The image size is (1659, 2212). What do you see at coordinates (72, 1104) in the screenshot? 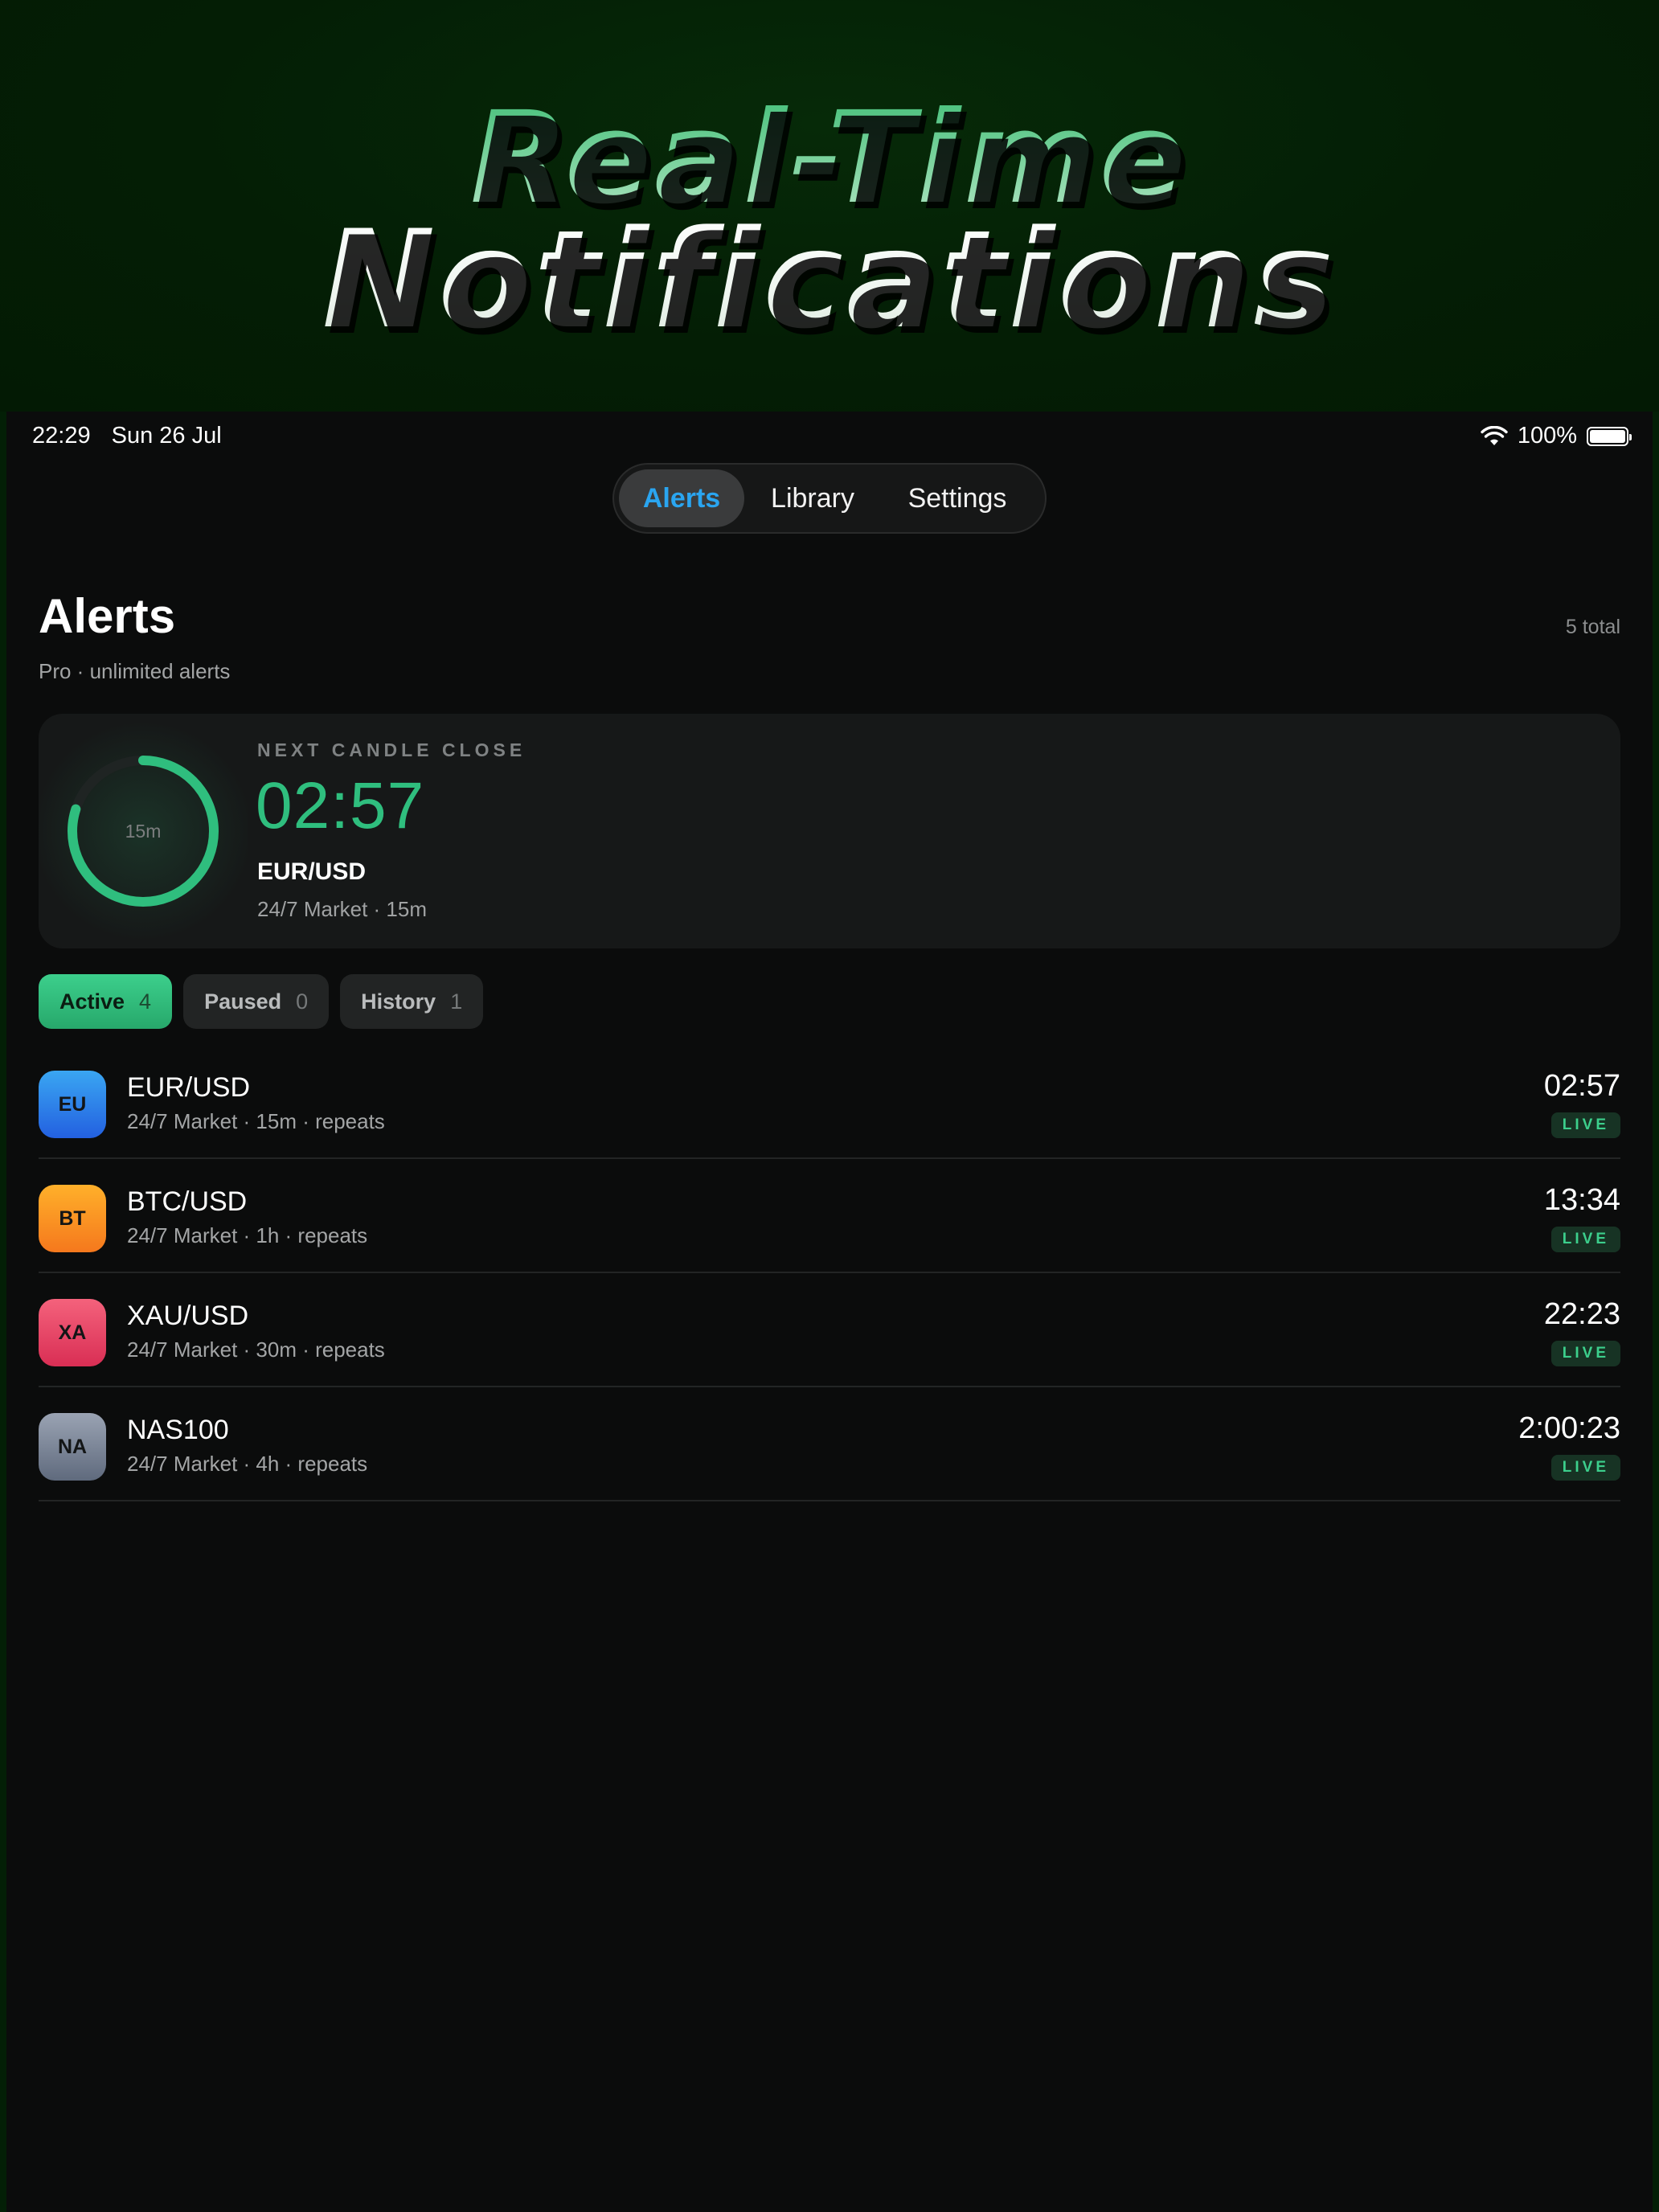
I see `pair-avatar: EU` at bounding box center [72, 1104].